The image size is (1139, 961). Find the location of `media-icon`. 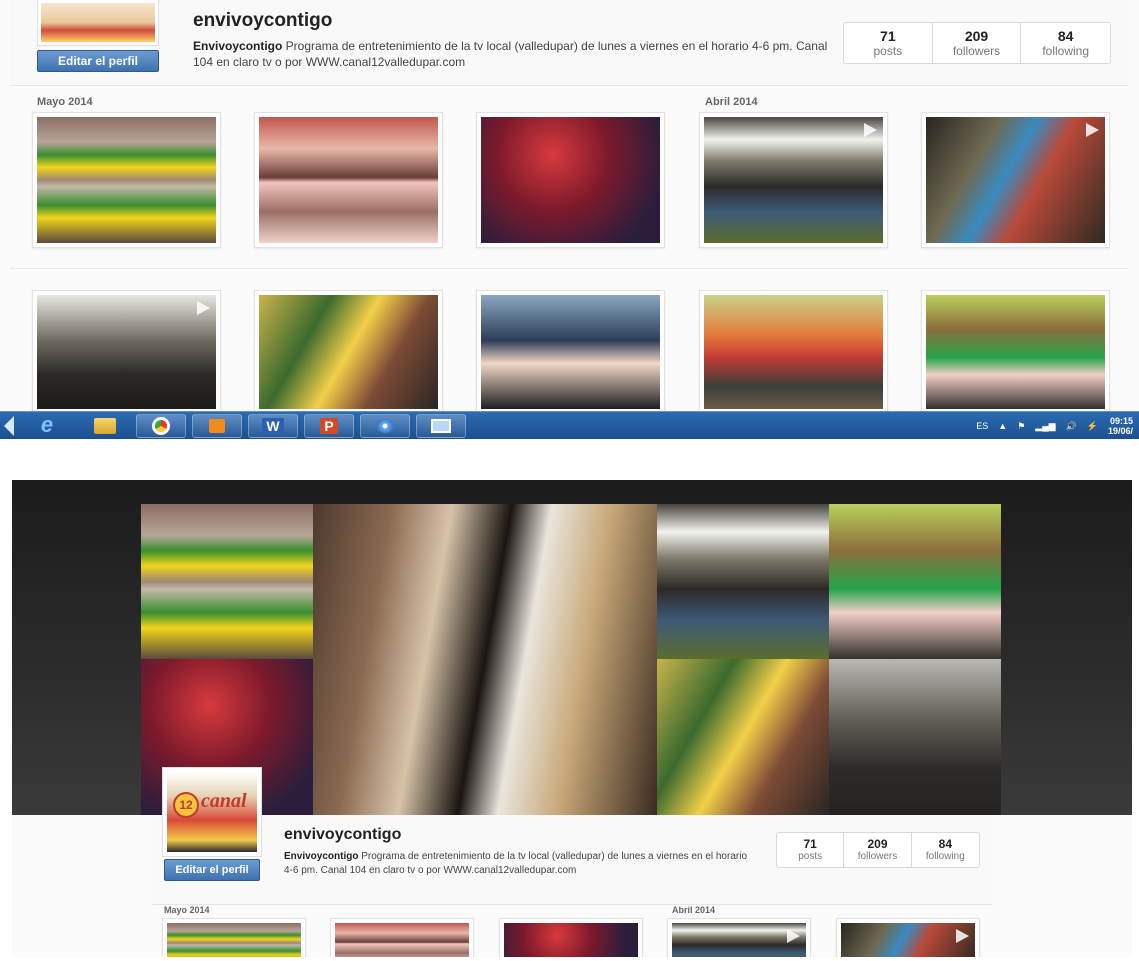

media-icon is located at coordinates (217, 426).